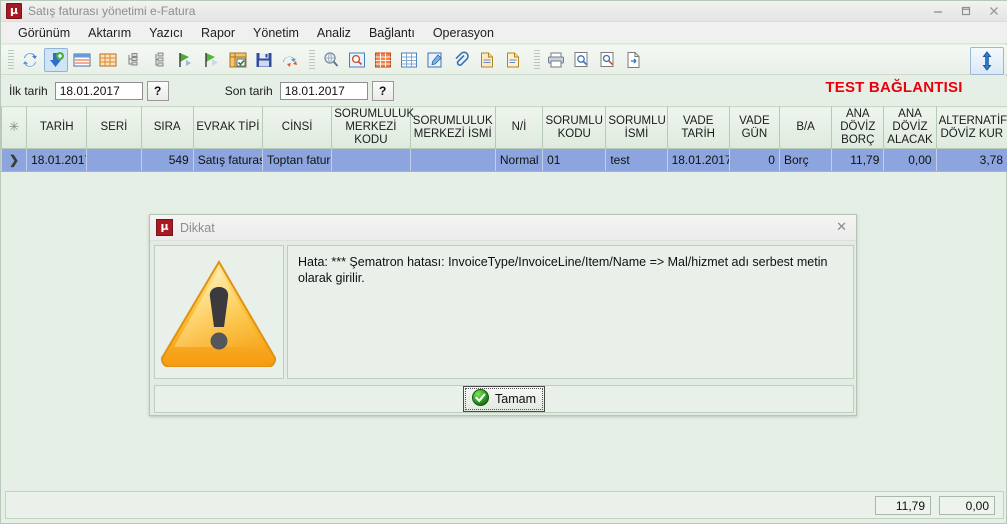  I want to click on menu-operasyon: Operasyon, so click(463, 33).